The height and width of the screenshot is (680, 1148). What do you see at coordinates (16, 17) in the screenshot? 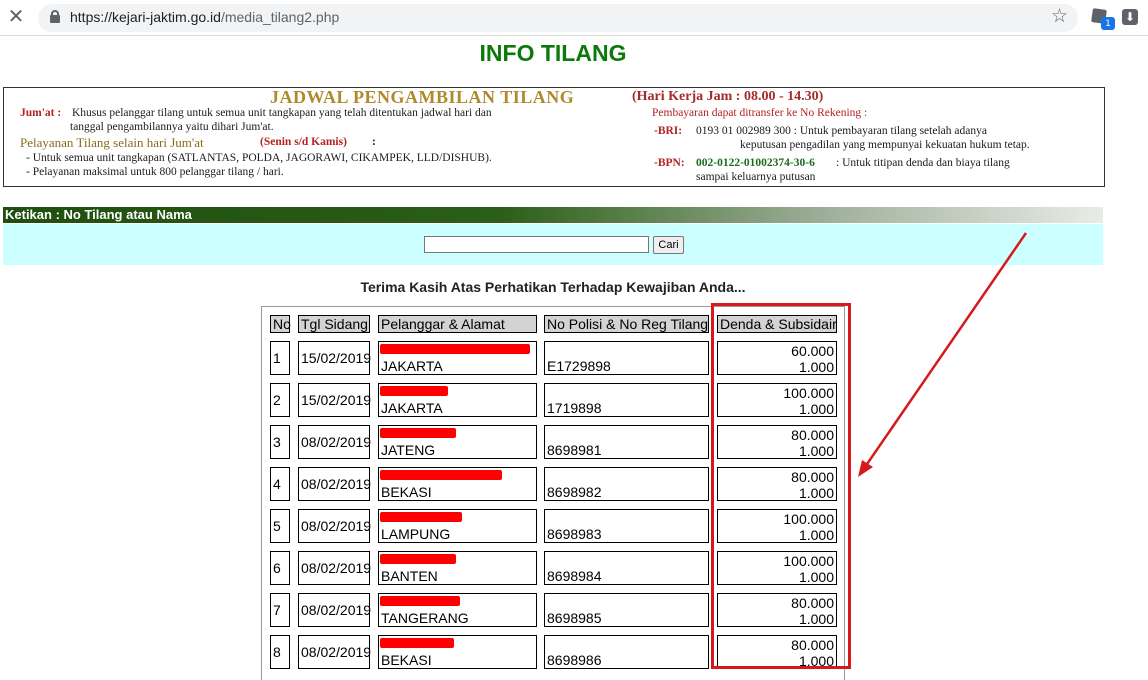
I see `close-icon: ✕` at bounding box center [16, 17].